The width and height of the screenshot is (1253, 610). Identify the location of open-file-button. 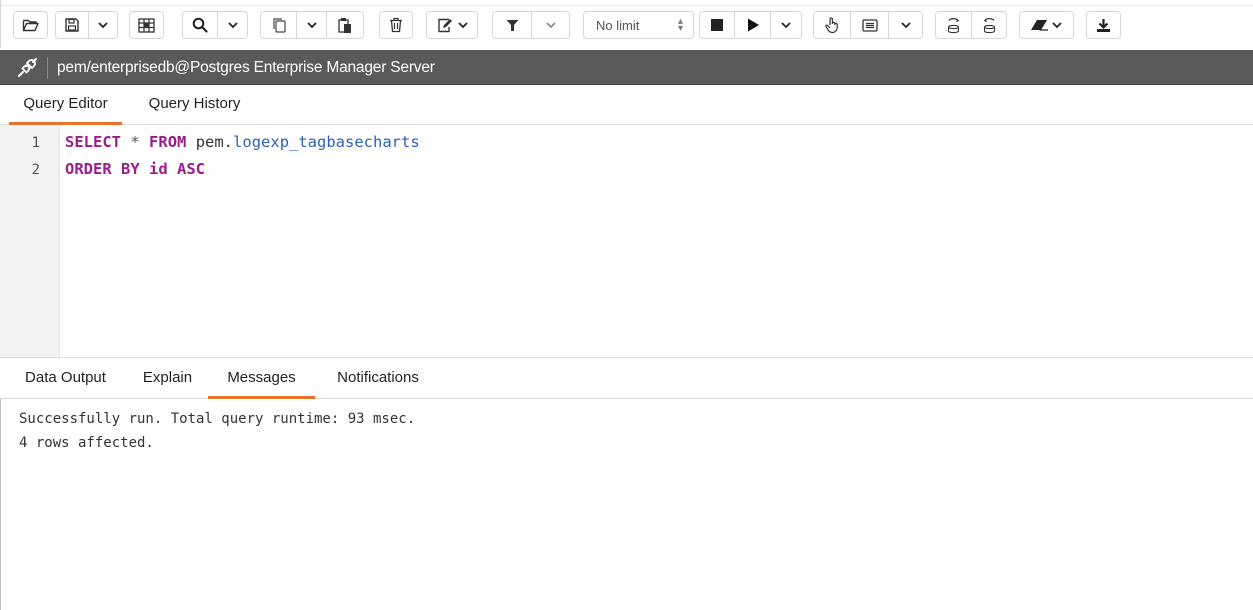
(30, 25).